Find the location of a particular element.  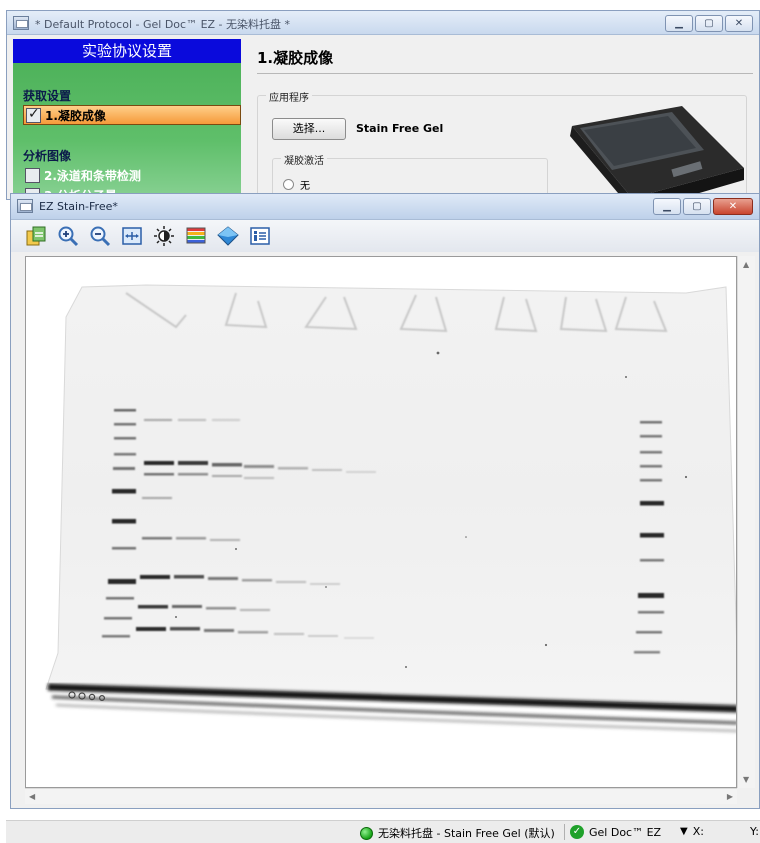

gel-doc-device-image is located at coordinates (657, 152).